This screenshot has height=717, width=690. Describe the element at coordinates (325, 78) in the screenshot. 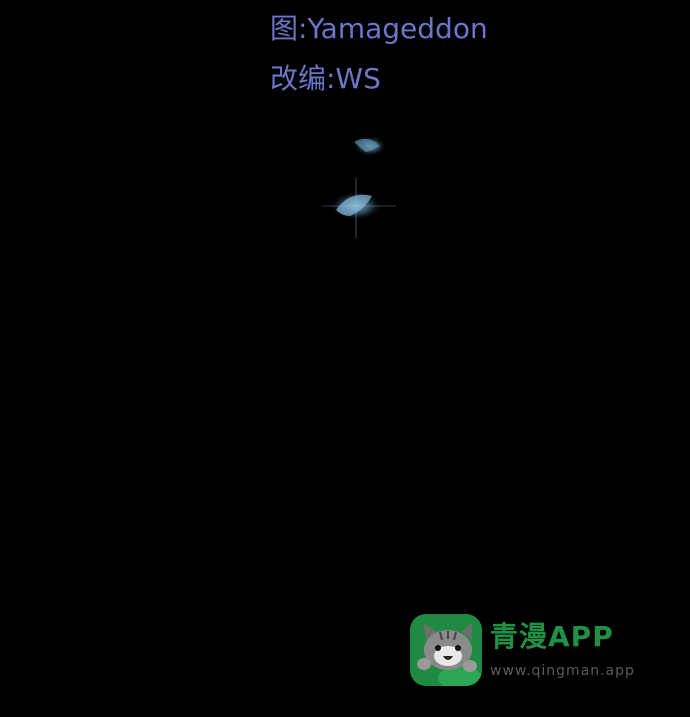

I see `adaptation-credit: 改编:WS` at that location.